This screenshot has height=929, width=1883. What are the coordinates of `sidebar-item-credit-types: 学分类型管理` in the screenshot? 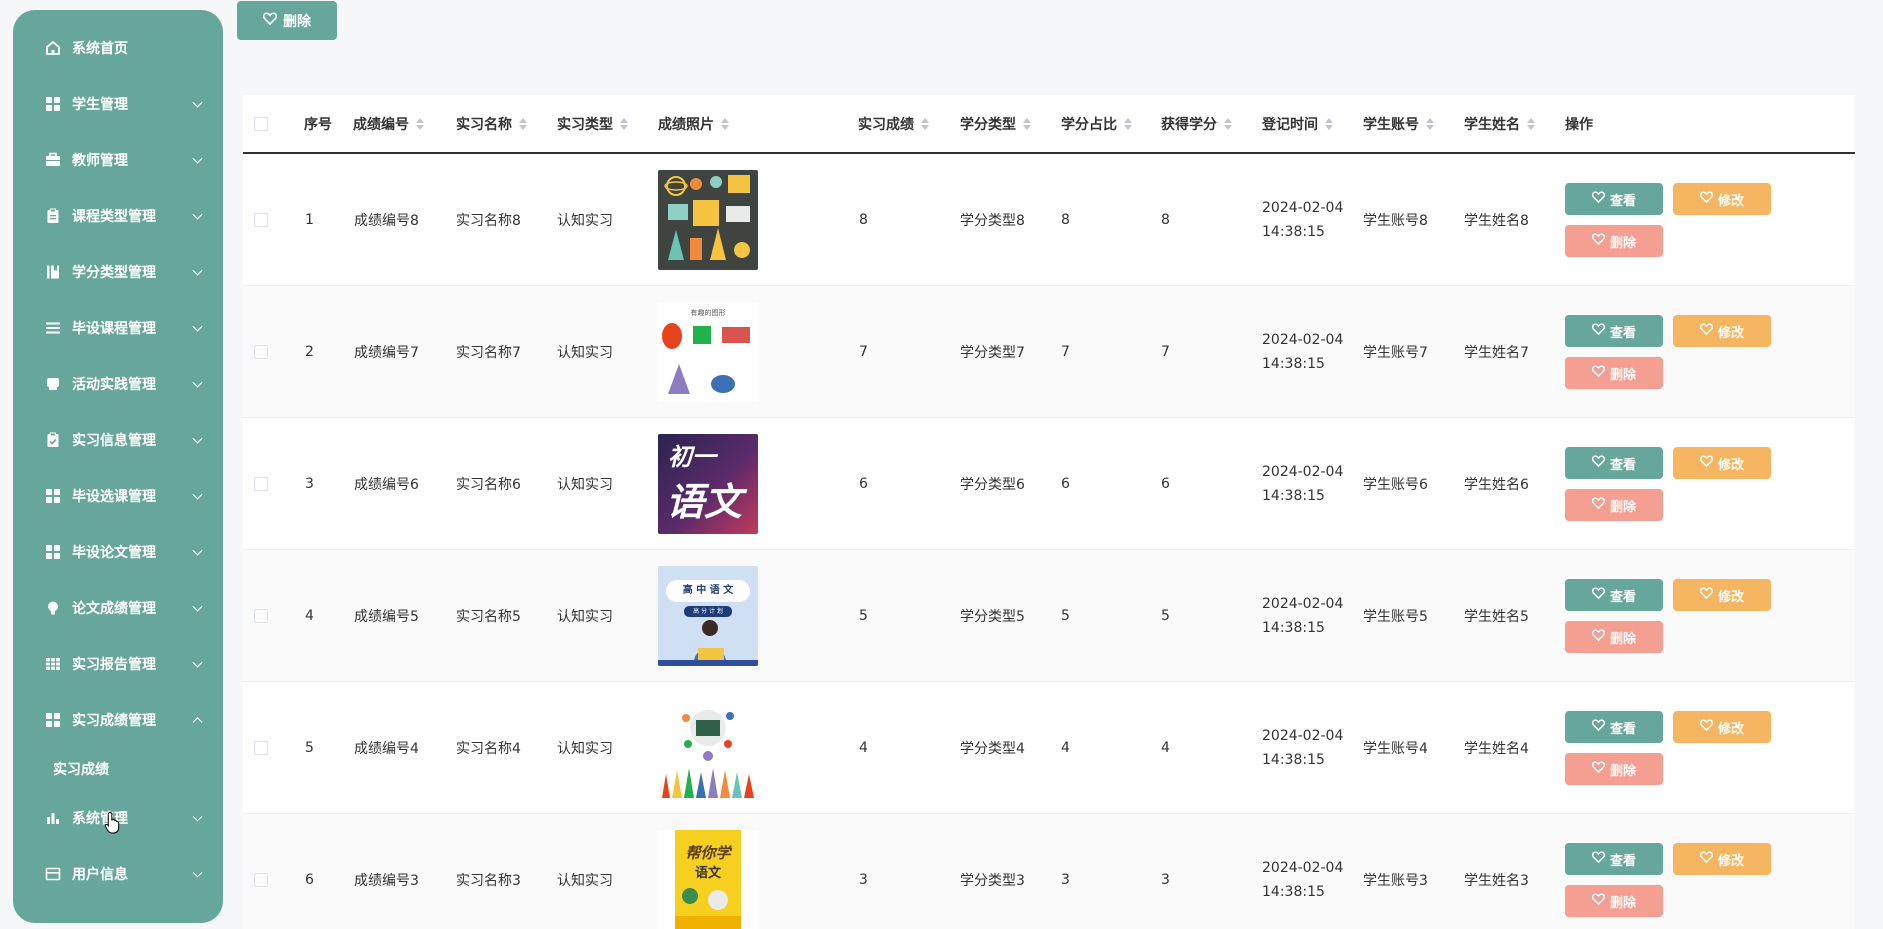 It's located at (118, 272).